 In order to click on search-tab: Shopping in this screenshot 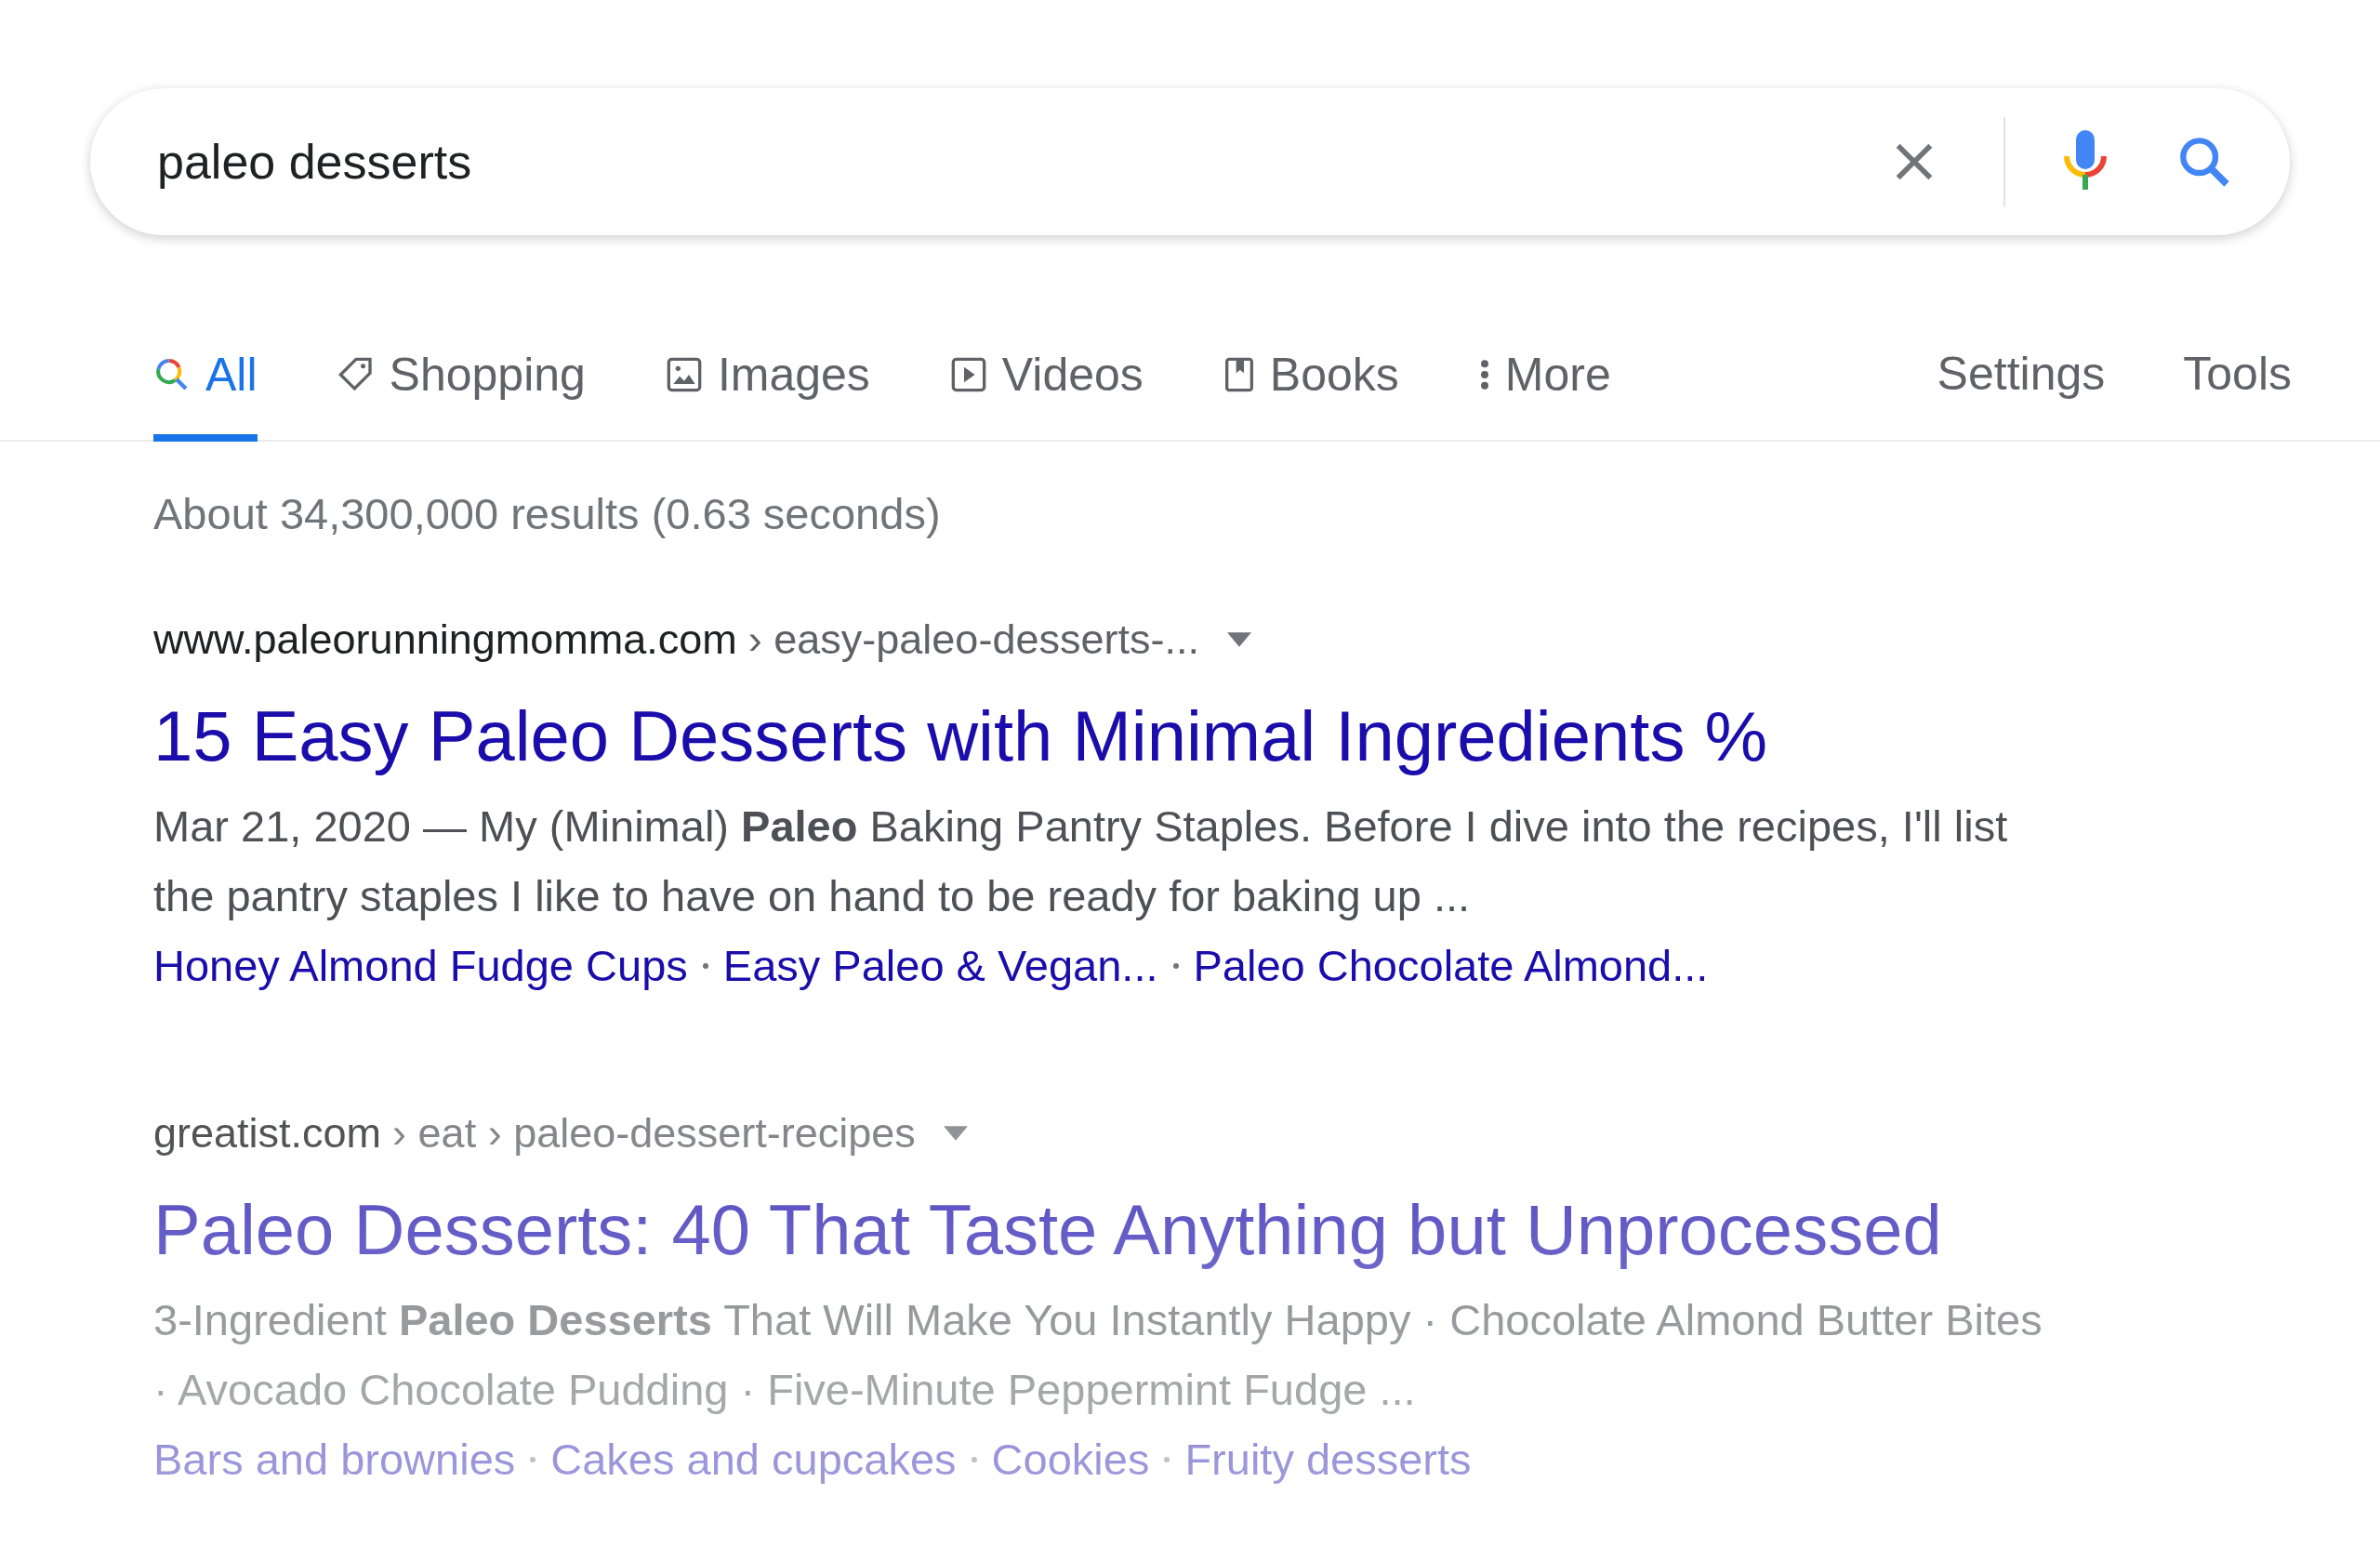, I will do `click(461, 382)`.